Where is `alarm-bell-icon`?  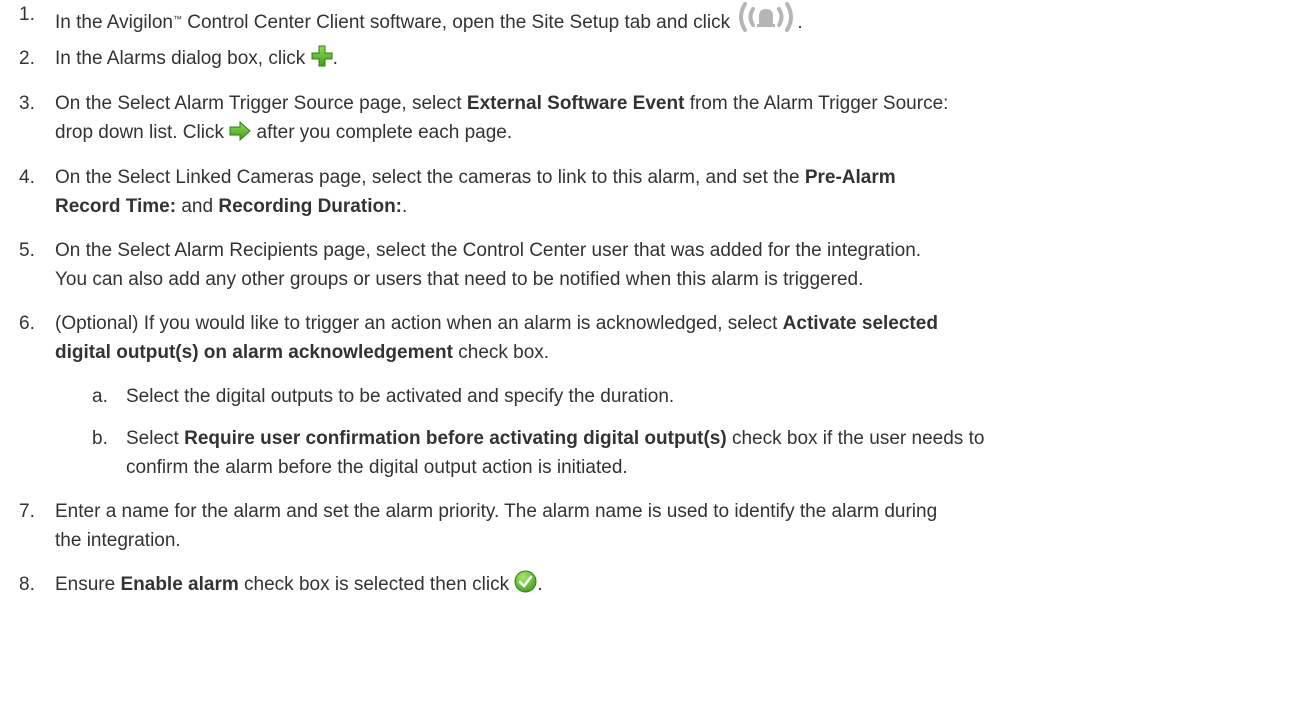
alarm-bell-icon is located at coordinates (766, 17).